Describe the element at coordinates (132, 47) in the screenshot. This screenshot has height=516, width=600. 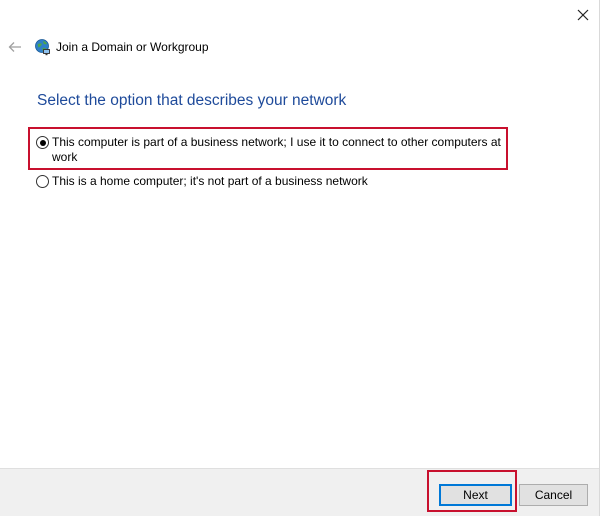
I see `wizard-title: Join a Domain or Workgroup` at that location.